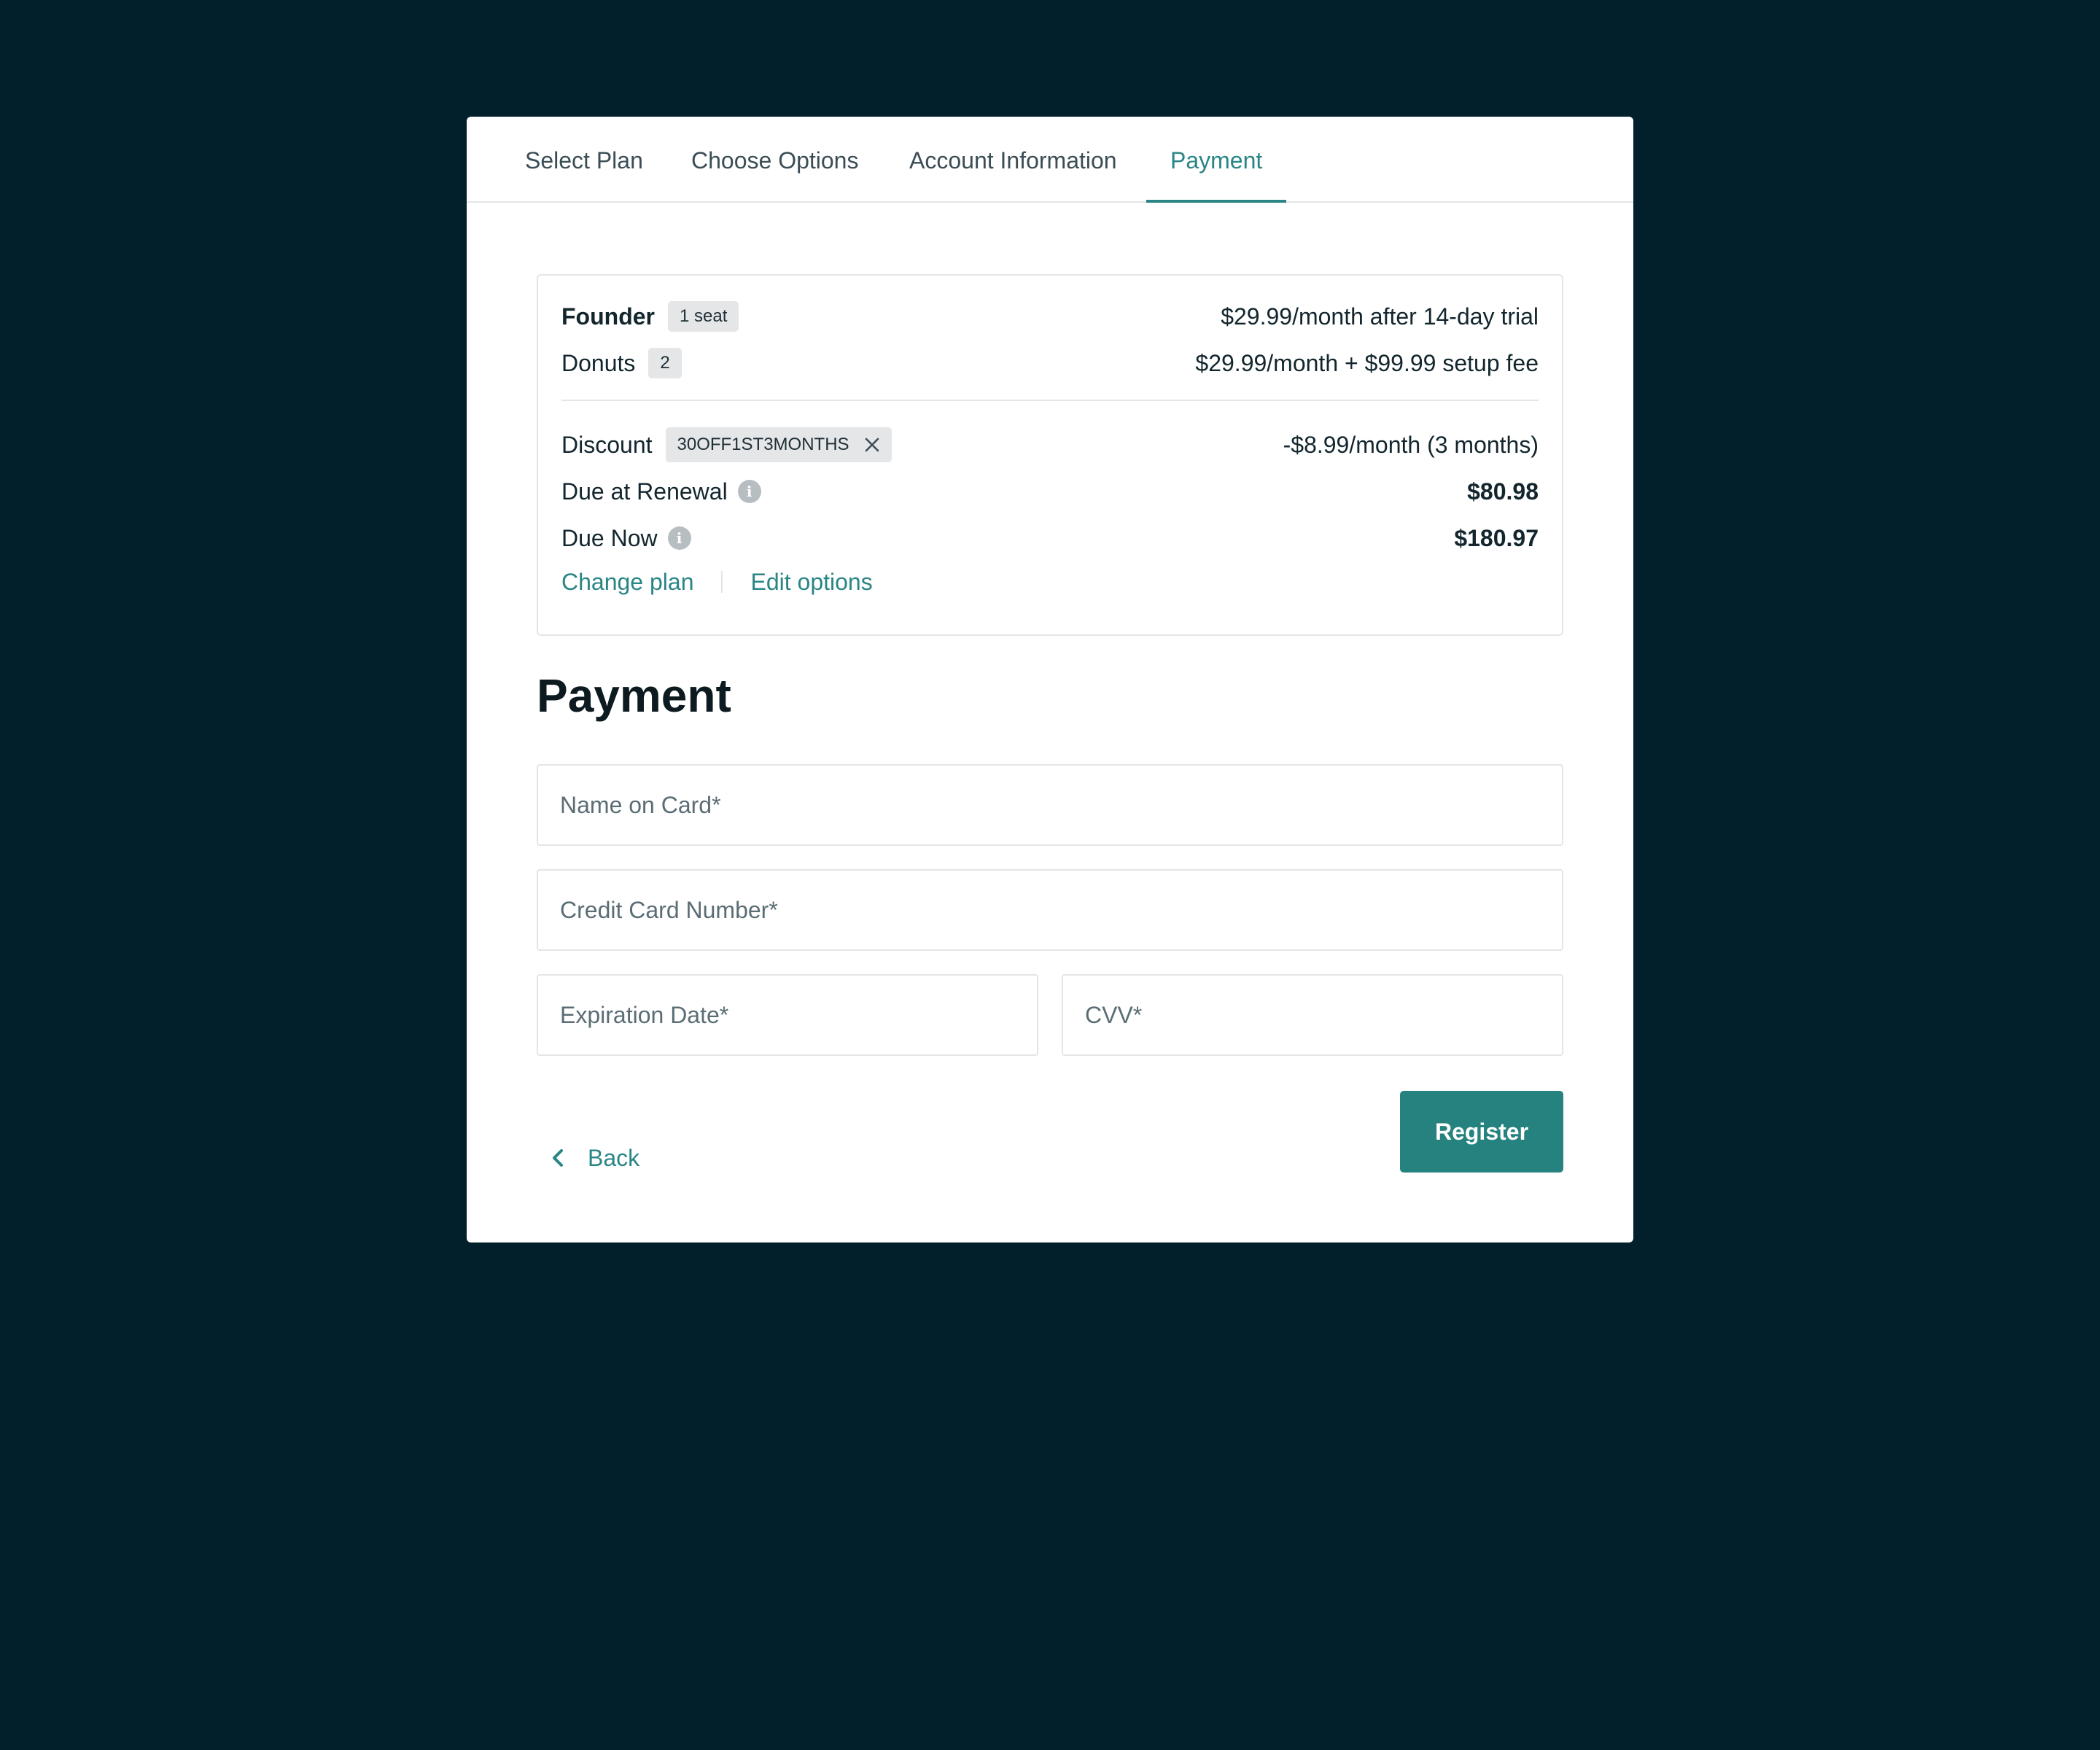 The height and width of the screenshot is (1750, 2100). What do you see at coordinates (1367, 362) in the screenshot?
I see `addon-price: $29.99/month + $99.99 setup fee` at bounding box center [1367, 362].